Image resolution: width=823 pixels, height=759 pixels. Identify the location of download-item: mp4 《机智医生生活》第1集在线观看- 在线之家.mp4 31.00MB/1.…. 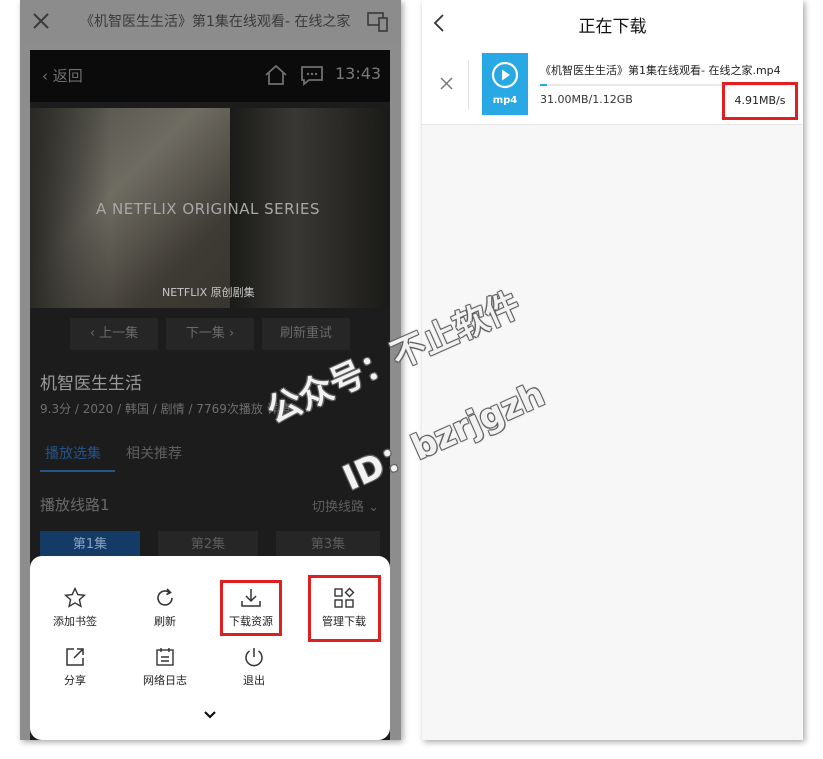
(612, 85).